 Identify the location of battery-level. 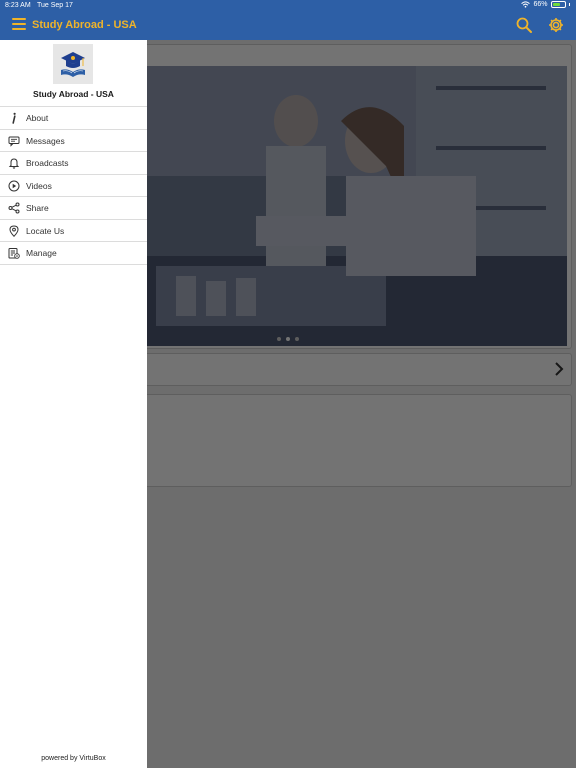
(556, 4).